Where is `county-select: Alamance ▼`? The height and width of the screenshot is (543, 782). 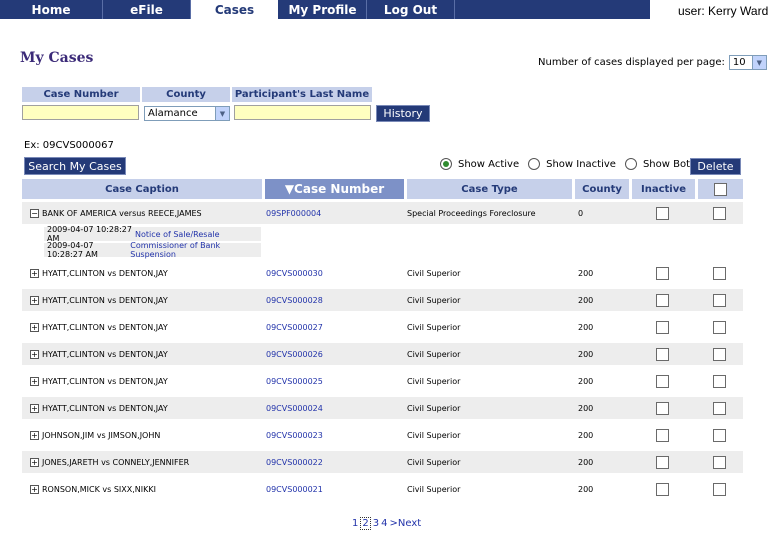 county-select: Alamance ▼ is located at coordinates (187, 113).